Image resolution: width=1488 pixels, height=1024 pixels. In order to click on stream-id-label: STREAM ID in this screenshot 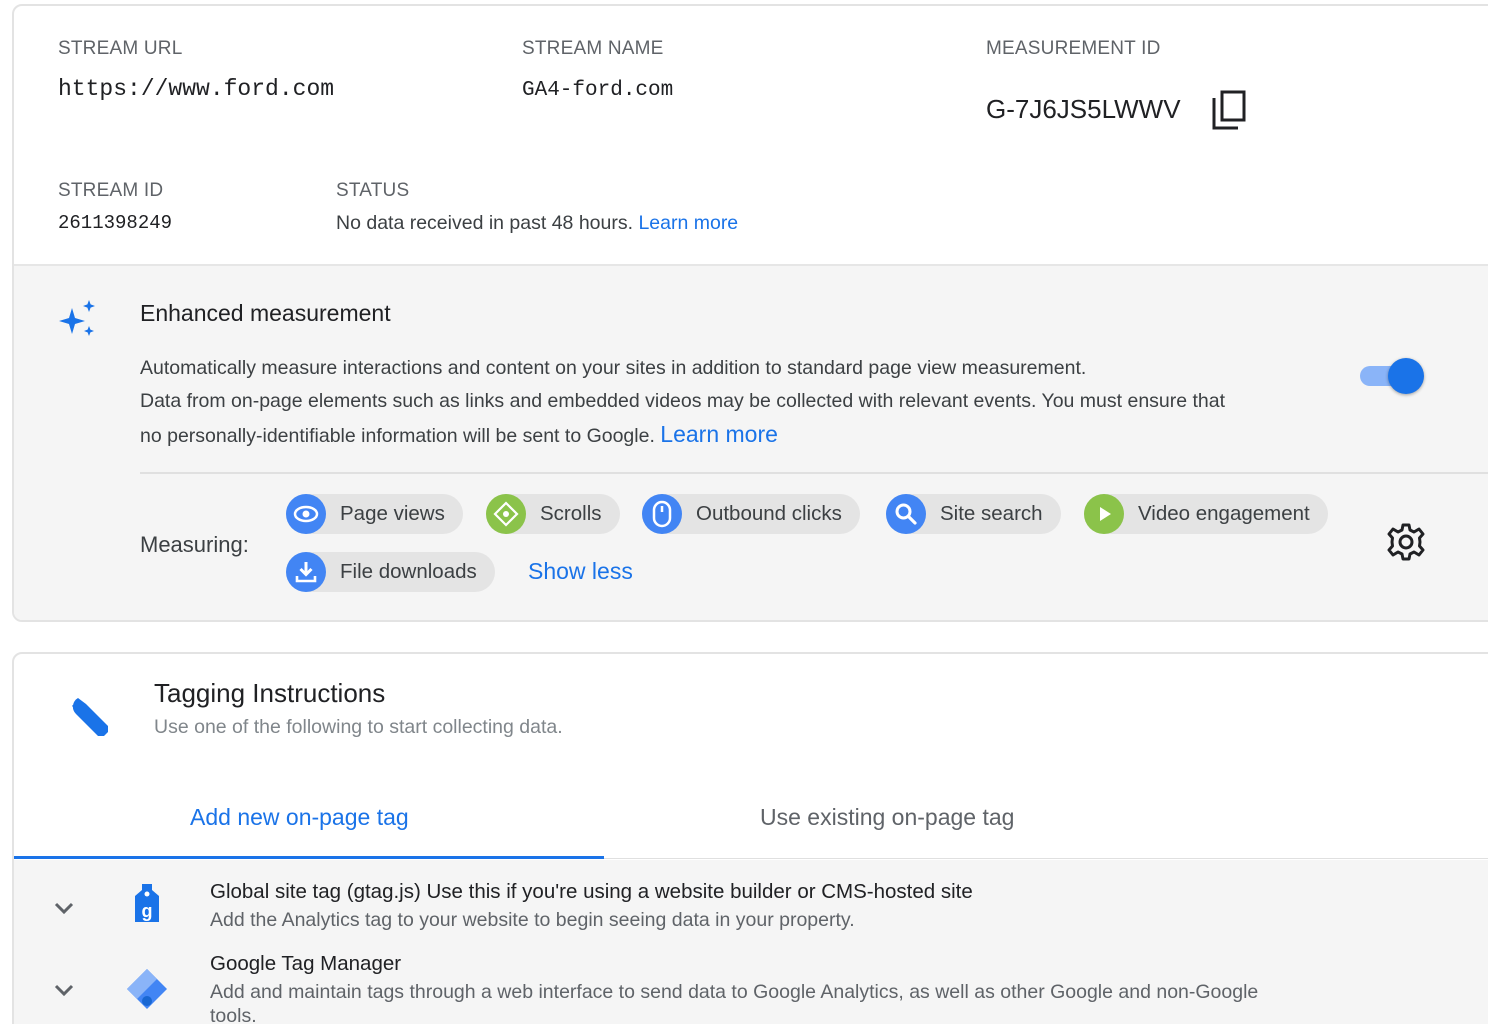, I will do `click(111, 190)`.